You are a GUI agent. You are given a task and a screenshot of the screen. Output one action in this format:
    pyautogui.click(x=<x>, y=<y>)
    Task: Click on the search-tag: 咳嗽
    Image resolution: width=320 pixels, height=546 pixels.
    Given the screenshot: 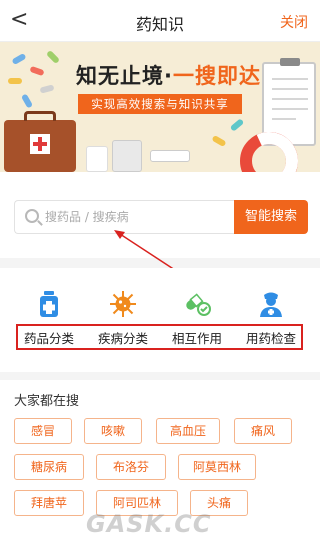 What is the action you would take?
    pyautogui.click(x=113, y=431)
    